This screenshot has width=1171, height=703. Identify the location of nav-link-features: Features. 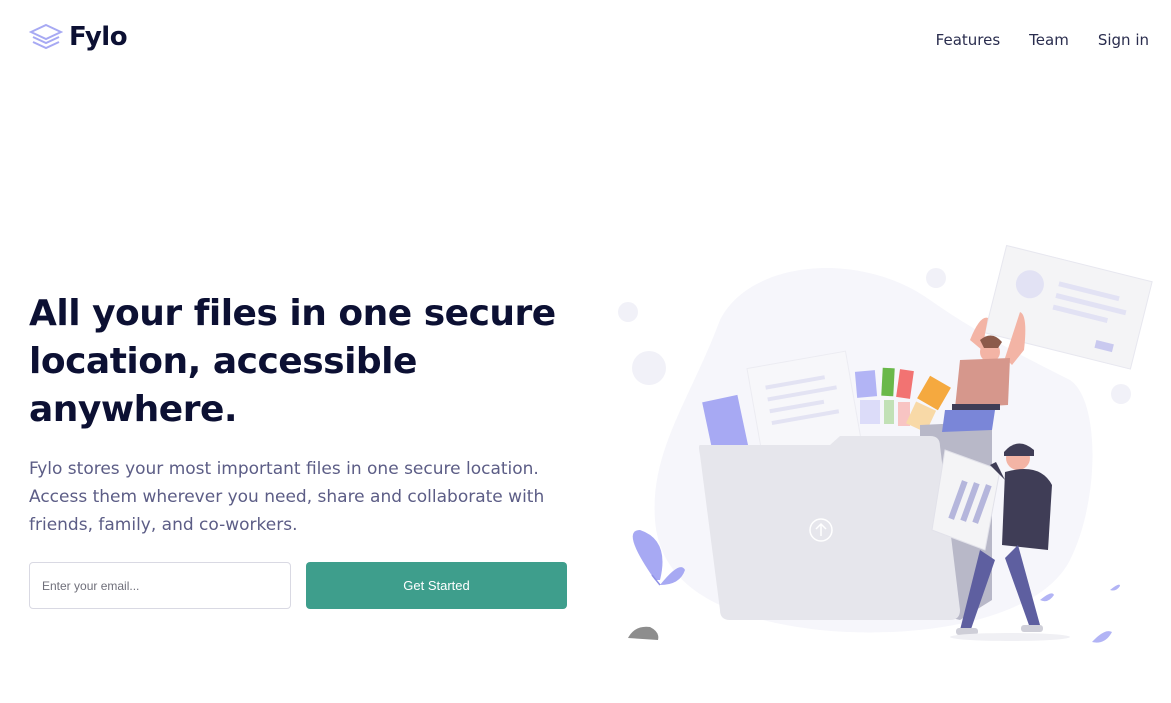
(968, 40).